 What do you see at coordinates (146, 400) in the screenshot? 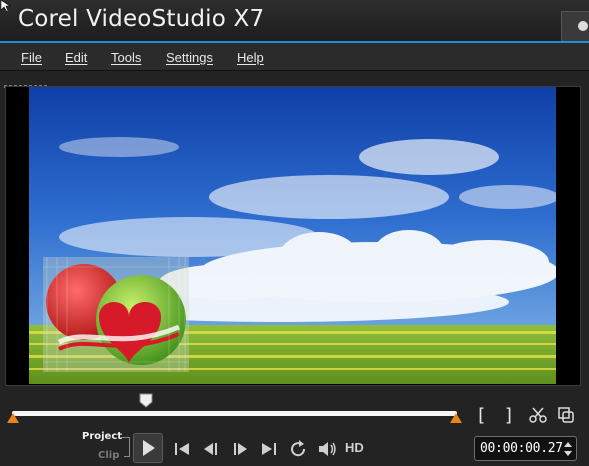
I see `playhead-handle` at bounding box center [146, 400].